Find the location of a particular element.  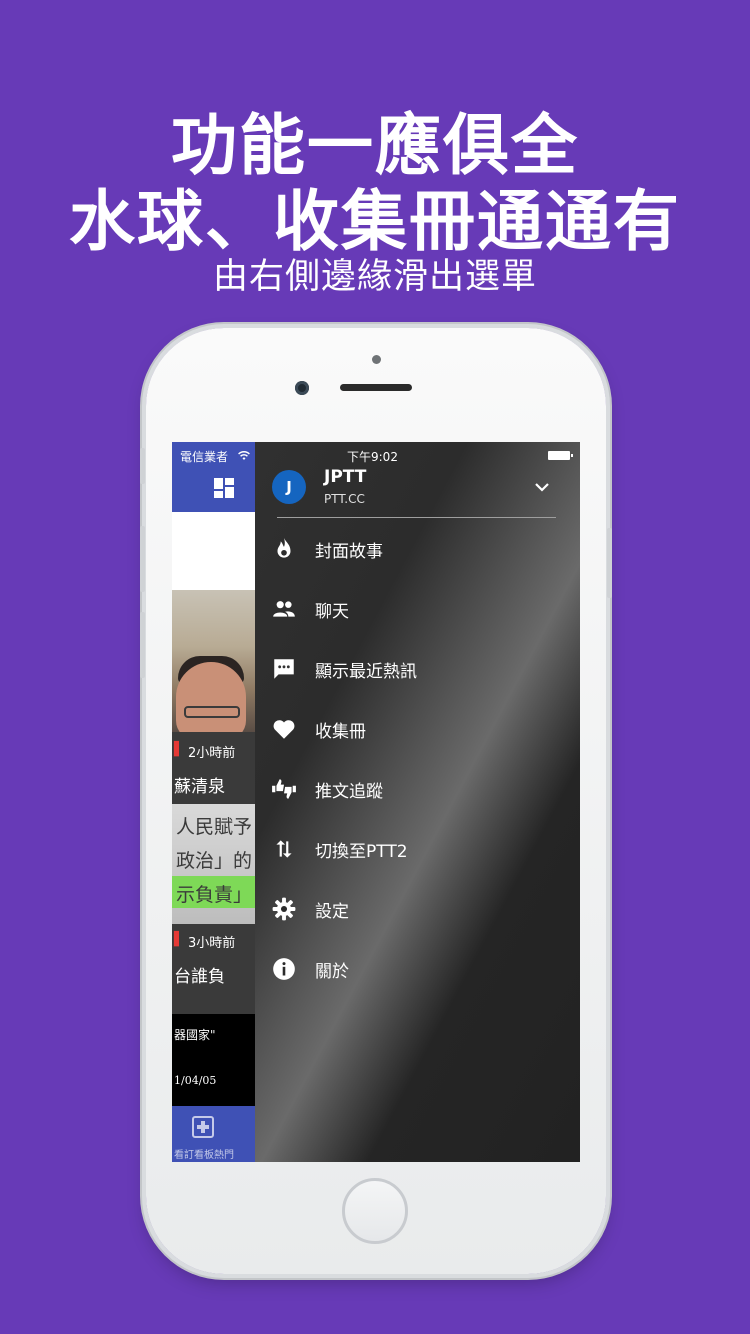

menu-label: 設定 is located at coordinates (332, 912).